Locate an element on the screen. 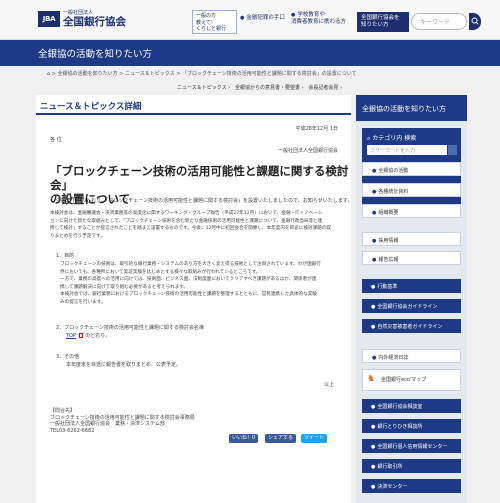 The width and height of the screenshot is (500, 503). article-end: 以上 is located at coordinates (328, 385).